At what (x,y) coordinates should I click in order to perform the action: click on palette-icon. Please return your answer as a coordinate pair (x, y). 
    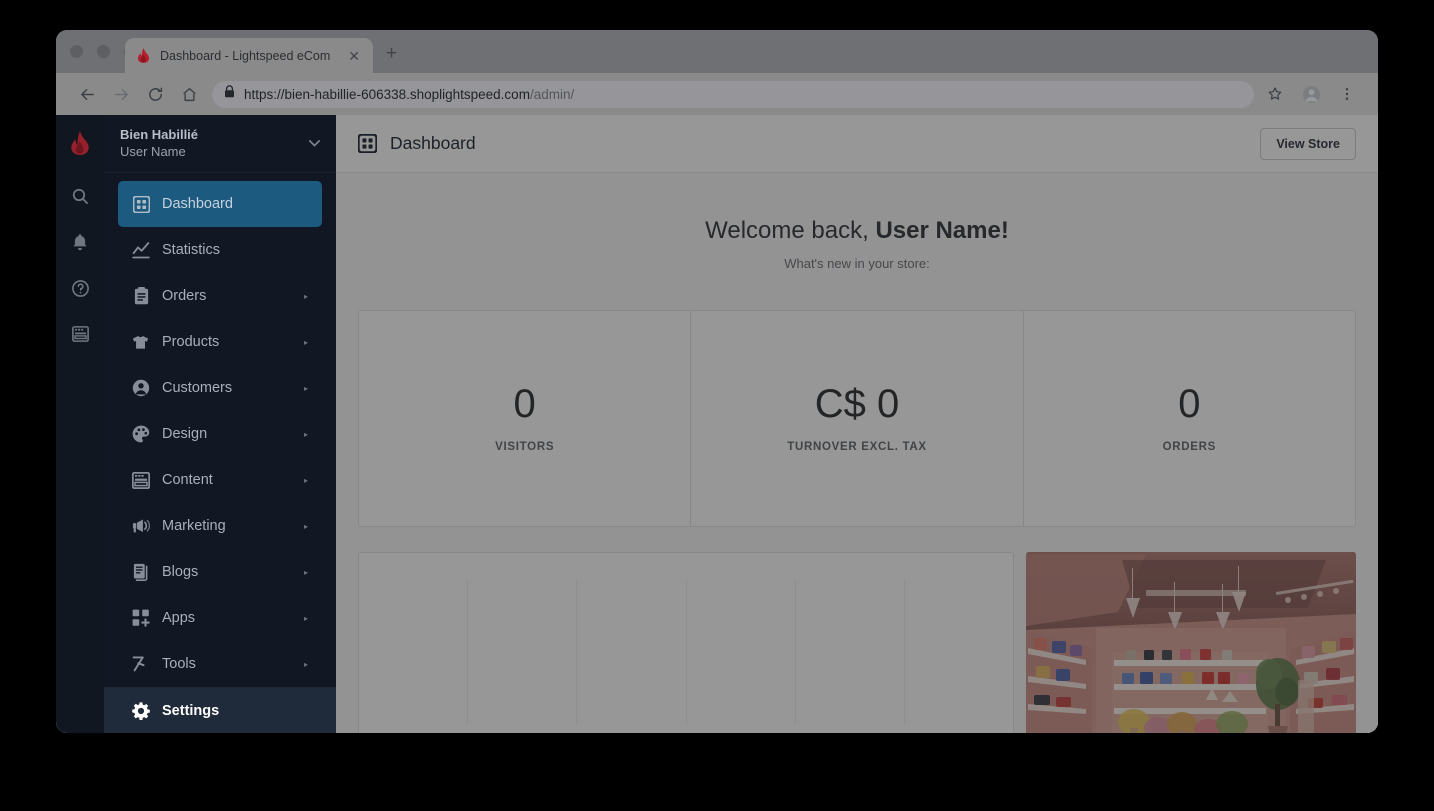
    Looking at the image, I should click on (141, 434).